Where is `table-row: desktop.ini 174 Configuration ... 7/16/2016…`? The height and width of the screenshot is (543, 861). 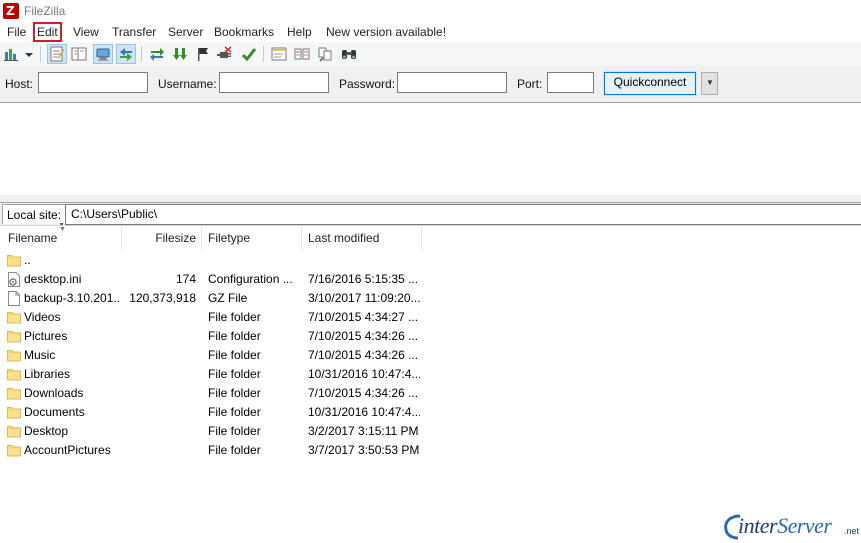
table-row: desktop.ini 174 Configuration ... 7/16/2016… is located at coordinates (215, 279).